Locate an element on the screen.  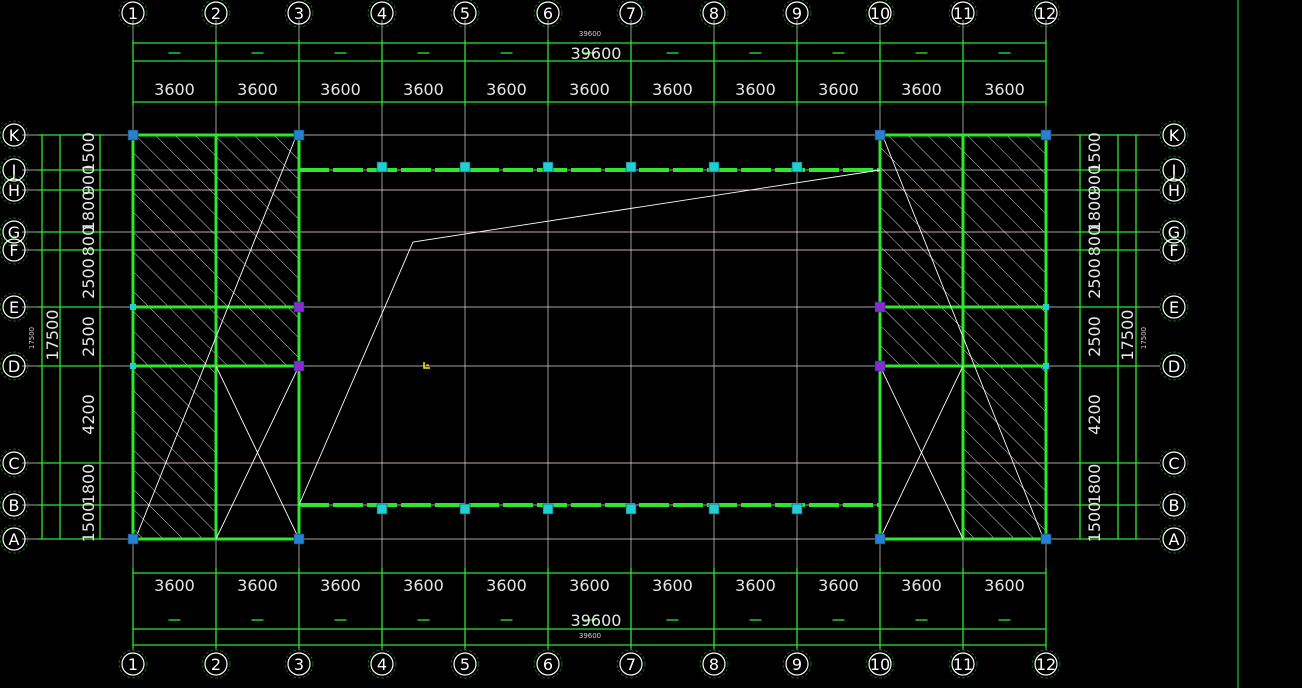
axis-bottom-3: 3 is located at coordinates (299, 664).